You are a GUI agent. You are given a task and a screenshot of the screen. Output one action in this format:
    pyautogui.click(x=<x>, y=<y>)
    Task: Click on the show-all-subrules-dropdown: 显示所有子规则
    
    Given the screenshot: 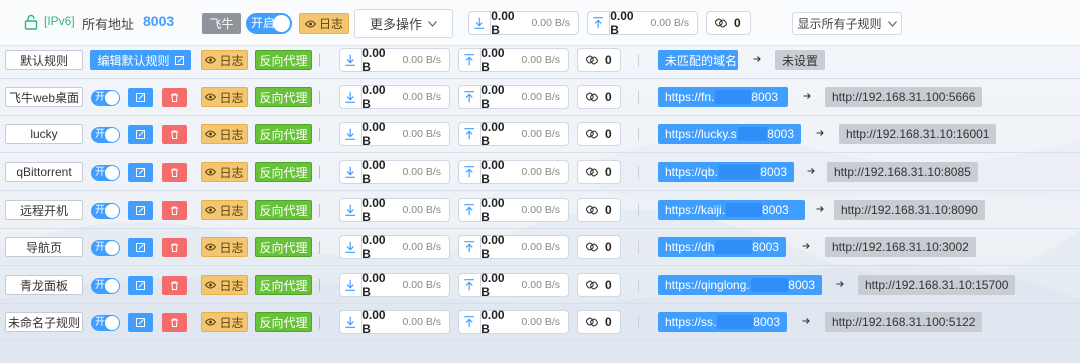 What is the action you would take?
    pyautogui.click(x=847, y=23)
    